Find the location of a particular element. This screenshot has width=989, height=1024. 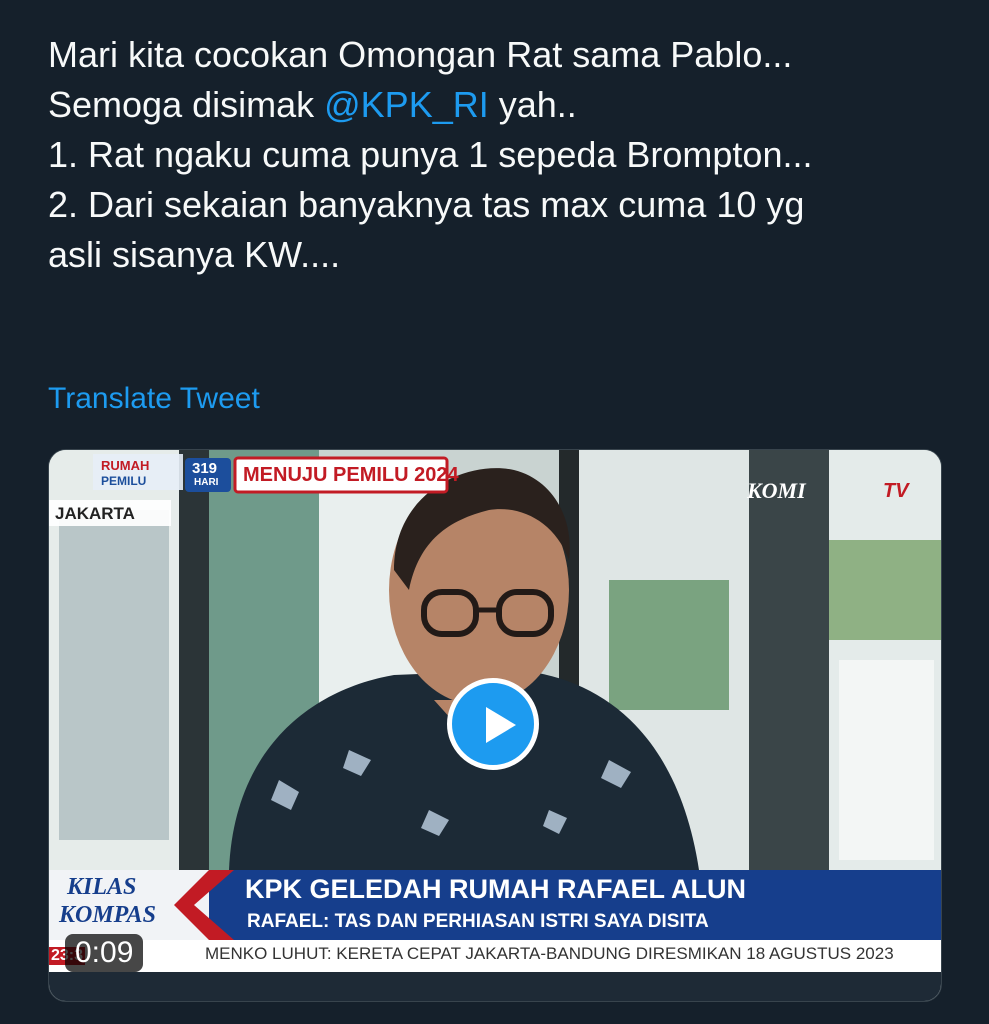

play-button is located at coordinates (493, 724).